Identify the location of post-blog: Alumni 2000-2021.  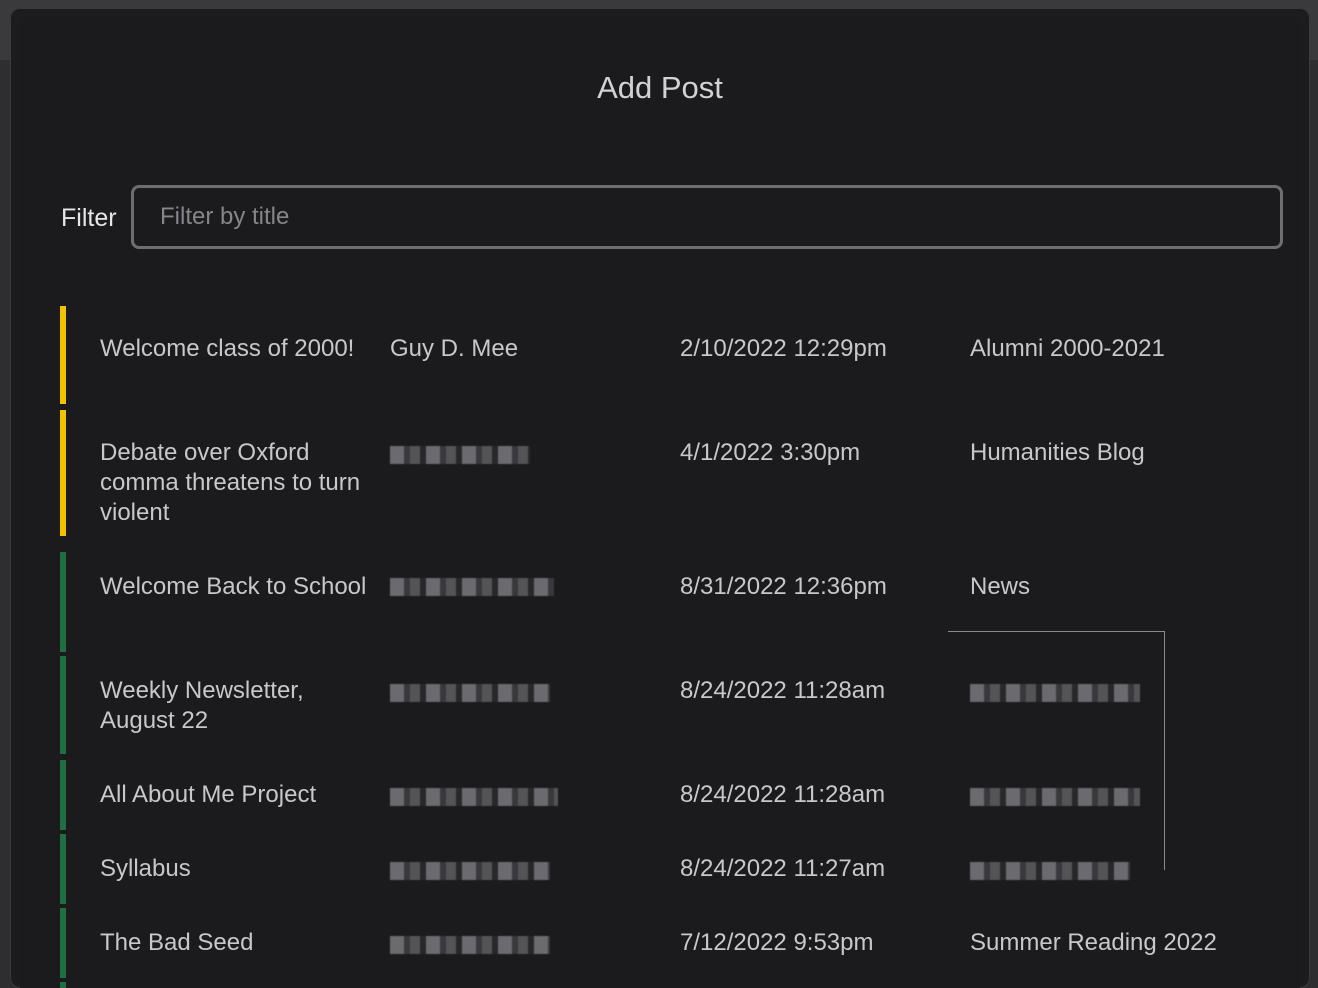
(1067, 348).